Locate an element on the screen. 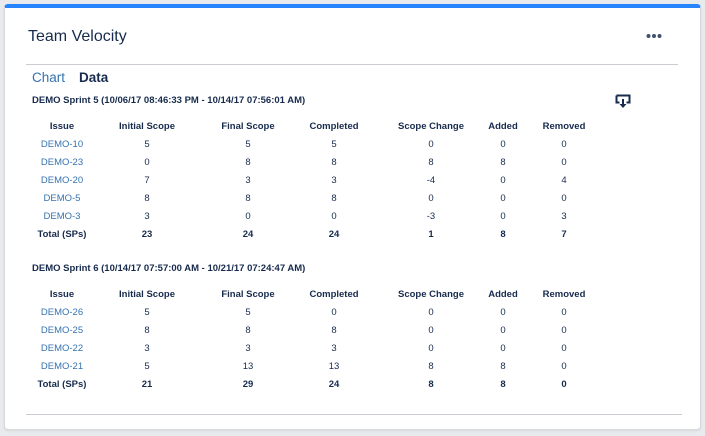 This screenshot has height=436, width=705. column-header-final-scope: Final Scope is located at coordinates (248, 126).